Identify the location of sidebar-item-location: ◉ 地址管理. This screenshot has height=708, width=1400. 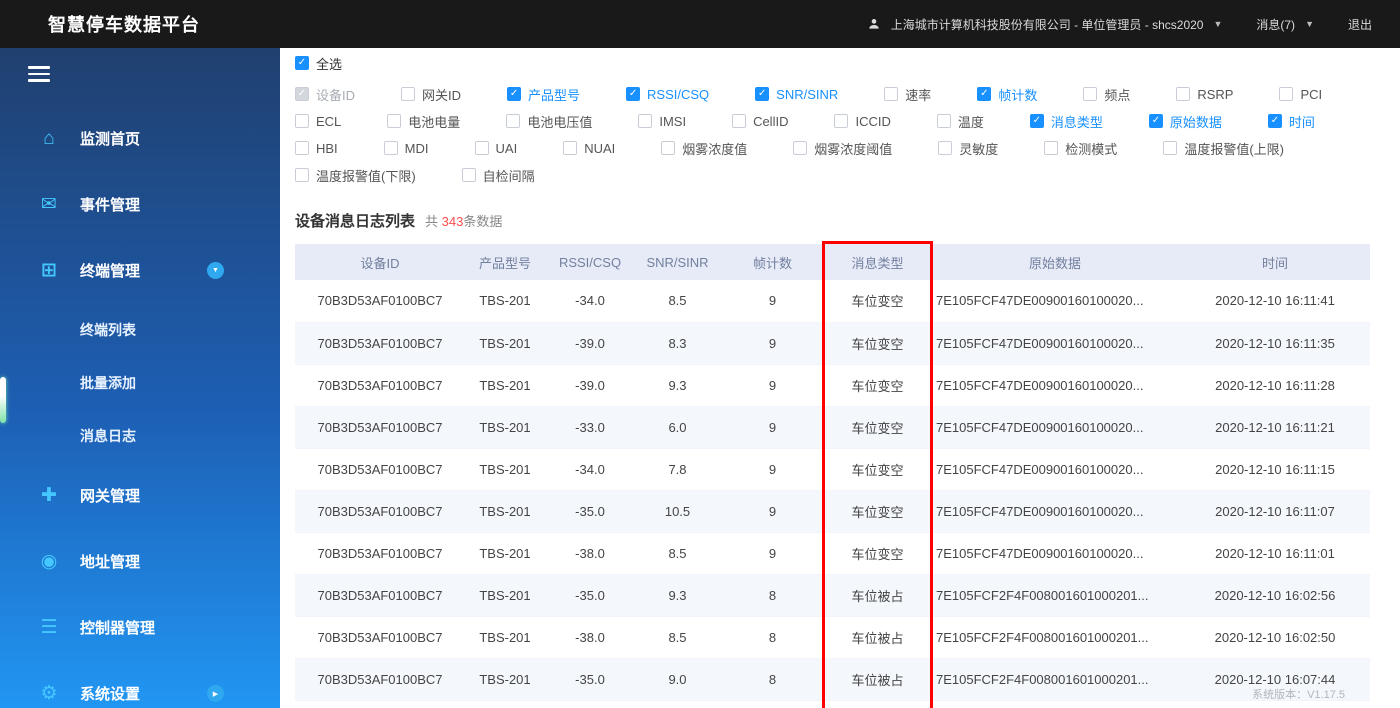
(140, 562).